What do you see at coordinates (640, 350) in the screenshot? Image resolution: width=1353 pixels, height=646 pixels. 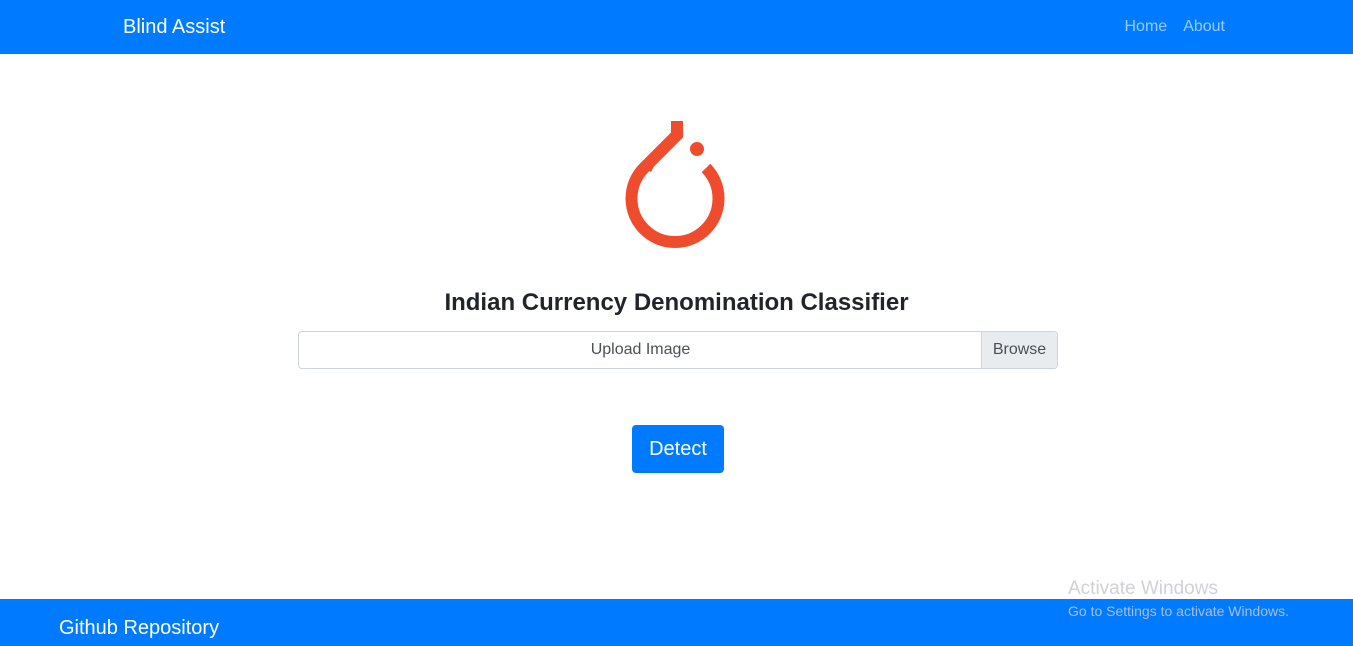 I see `upload-image-label: Upload Image` at bounding box center [640, 350].